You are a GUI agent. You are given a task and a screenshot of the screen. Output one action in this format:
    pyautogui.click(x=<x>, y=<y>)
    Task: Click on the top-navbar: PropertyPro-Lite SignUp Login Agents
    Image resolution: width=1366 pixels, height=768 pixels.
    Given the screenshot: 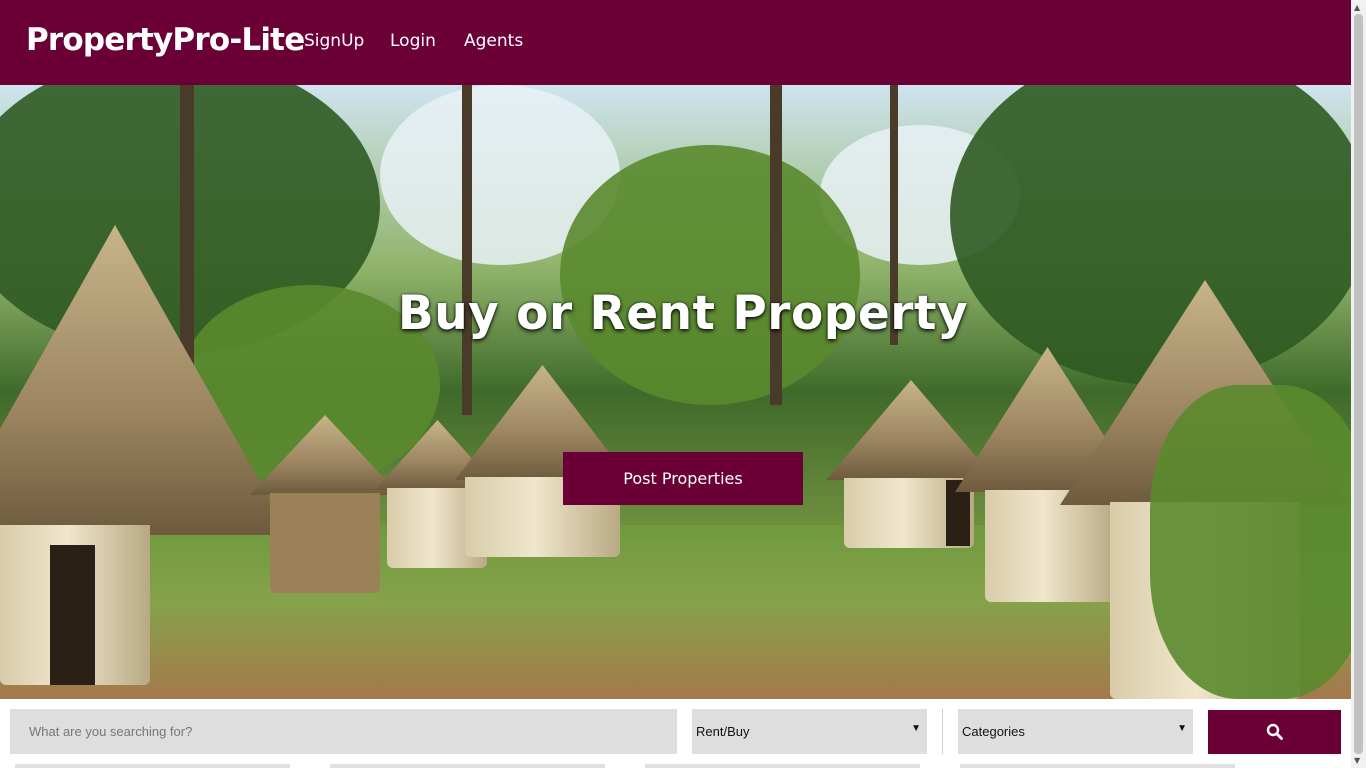 What is the action you would take?
    pyautogui.click(x=675, y=42)
    